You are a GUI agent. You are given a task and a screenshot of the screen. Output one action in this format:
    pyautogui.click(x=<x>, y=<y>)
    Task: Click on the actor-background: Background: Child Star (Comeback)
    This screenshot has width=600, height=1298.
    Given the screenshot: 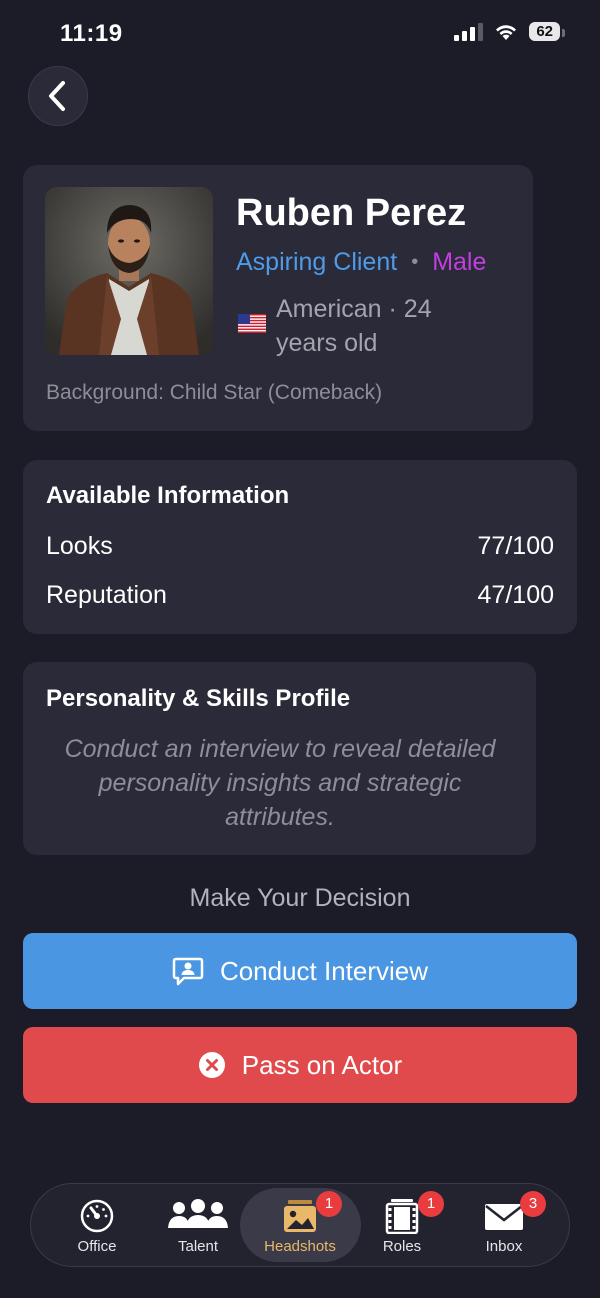 What is the action you would take?
    pyautogui.click(x=214, y=392)
    